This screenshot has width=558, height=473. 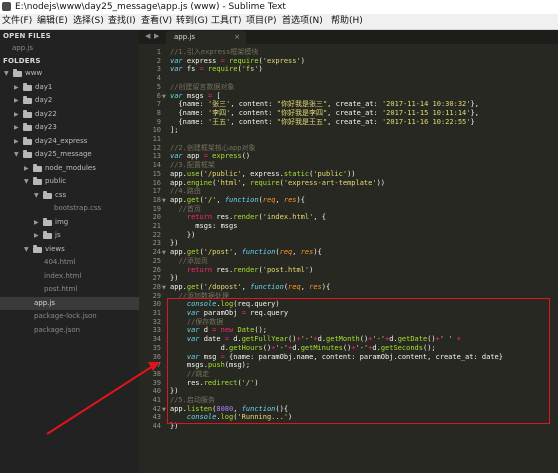 What do you see at coordinates (103, 398) in the screenshot?
I see `annotation-arrow-icon` at bounding box center [103, 398].